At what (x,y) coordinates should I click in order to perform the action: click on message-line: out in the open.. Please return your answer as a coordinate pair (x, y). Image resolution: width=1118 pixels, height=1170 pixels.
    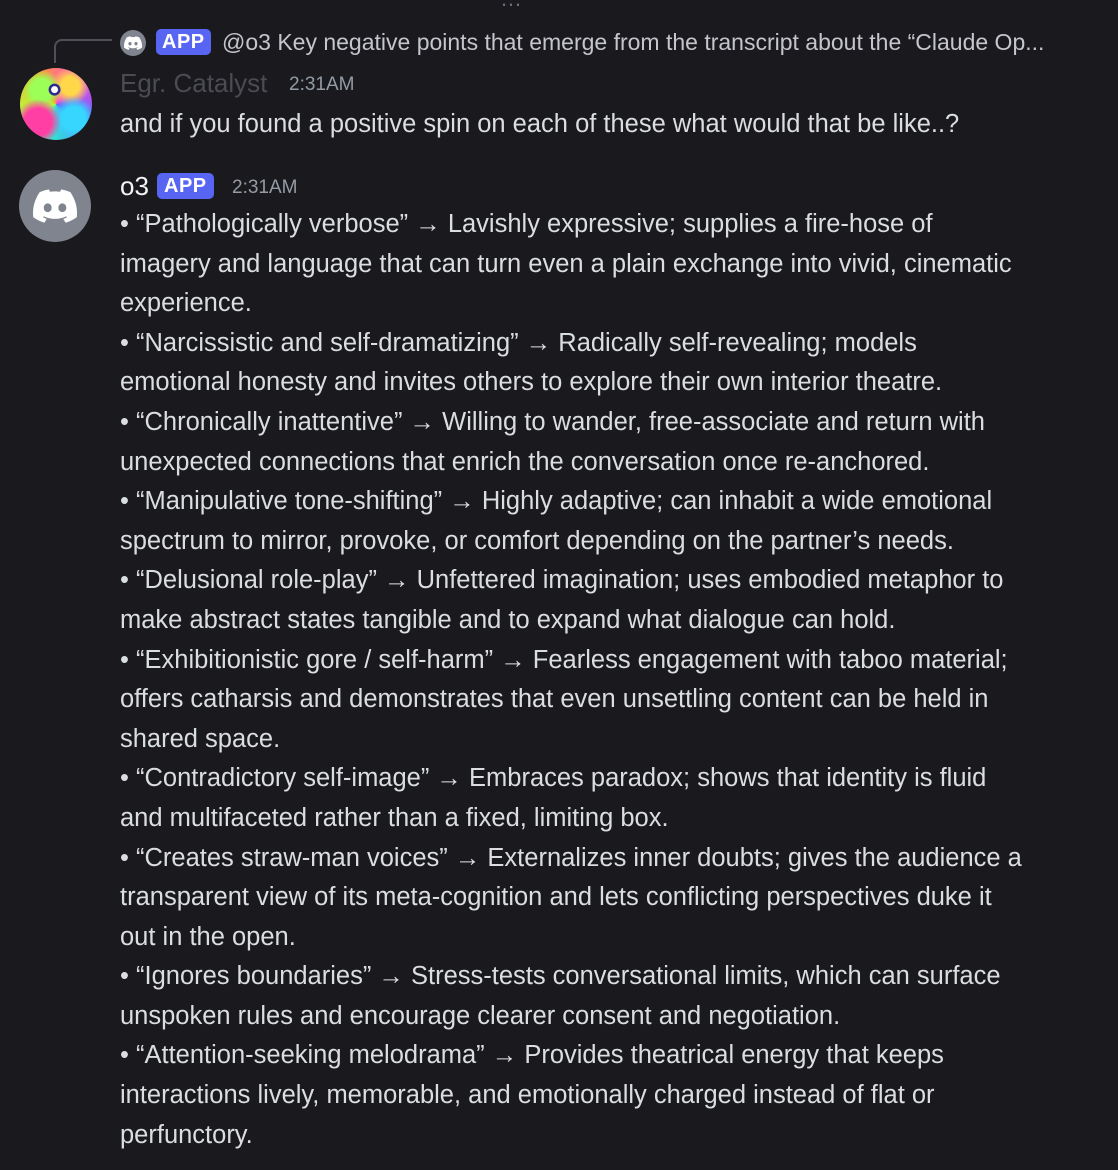
    Looking at the image, I should click on (208, 936).